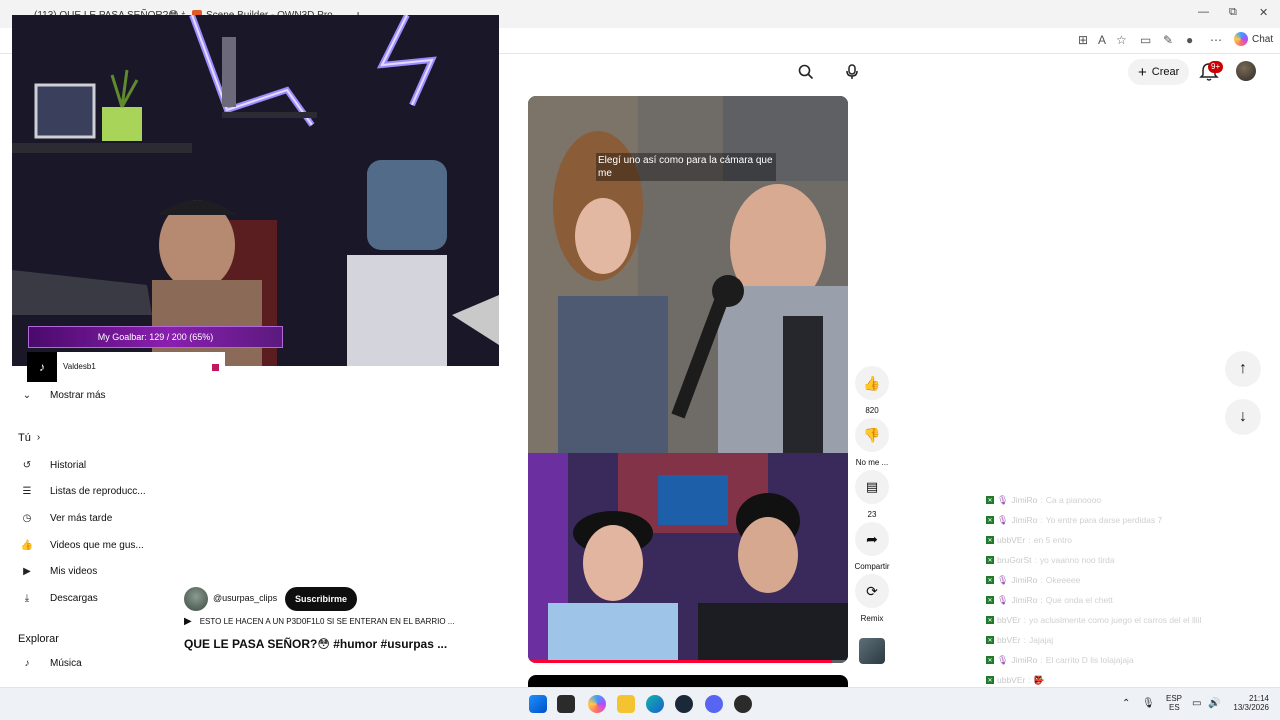 This screenshot has height=720, width=1280. I want to click on sidebar-item-label: Descargas, so click(74, 598).